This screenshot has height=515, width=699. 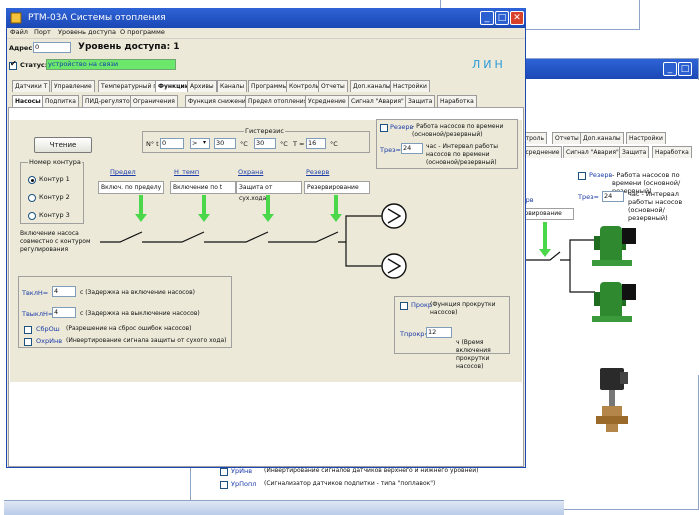 What do you see at coordinates (422, 305) in the screenshot?
I see `prokr-label: Прокр` at bounding box center [422, 305].